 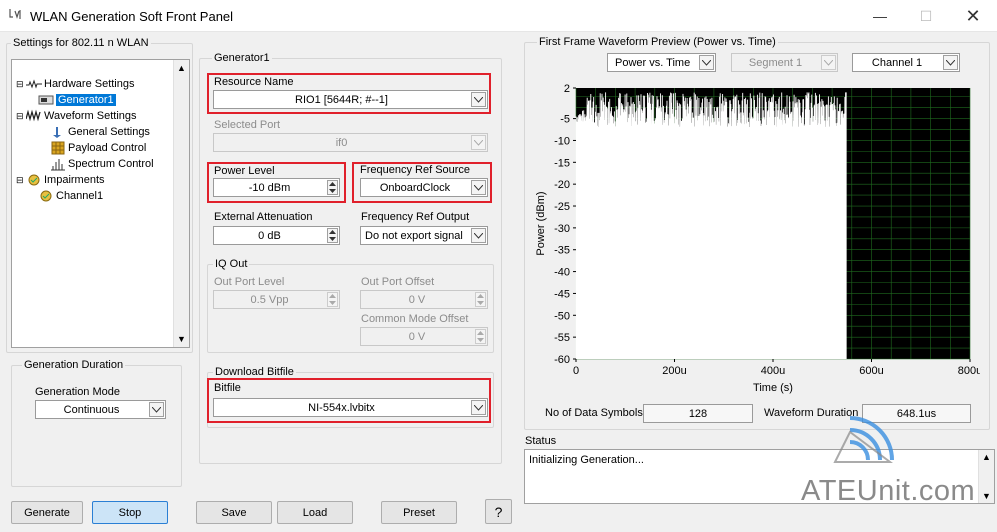 I want to click on generate-button: Generate, so click(x=47, y=512).